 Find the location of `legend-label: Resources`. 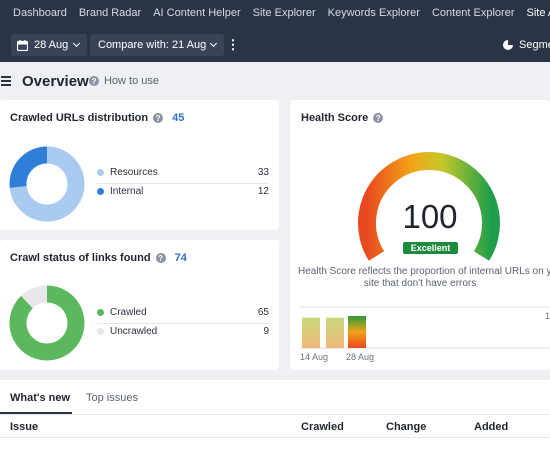

legend-label: Resources is located at coordinates (134, 172).